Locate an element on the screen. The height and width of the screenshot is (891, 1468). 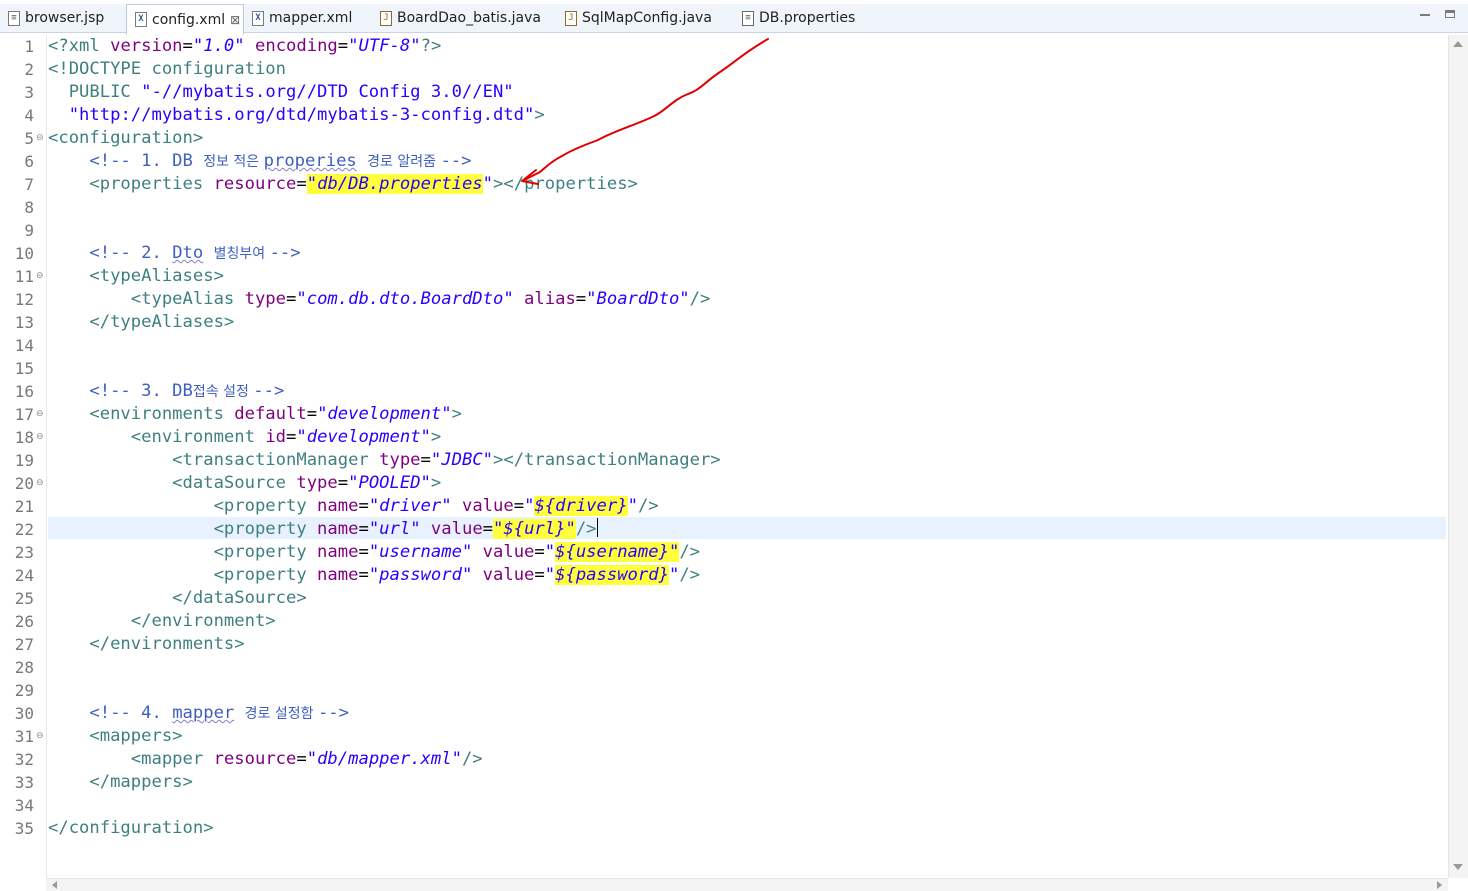
line-number: 11 is located at coordinates (24, 276).